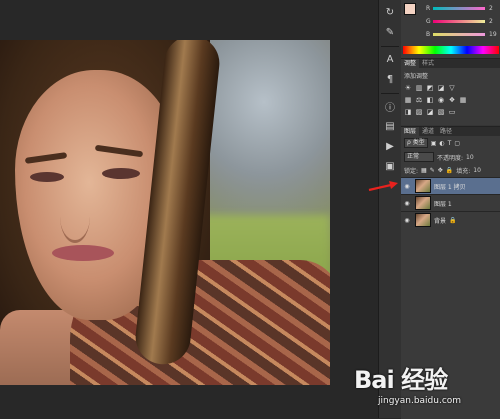  I want to click on fill-value: 10, so click(477, 170).